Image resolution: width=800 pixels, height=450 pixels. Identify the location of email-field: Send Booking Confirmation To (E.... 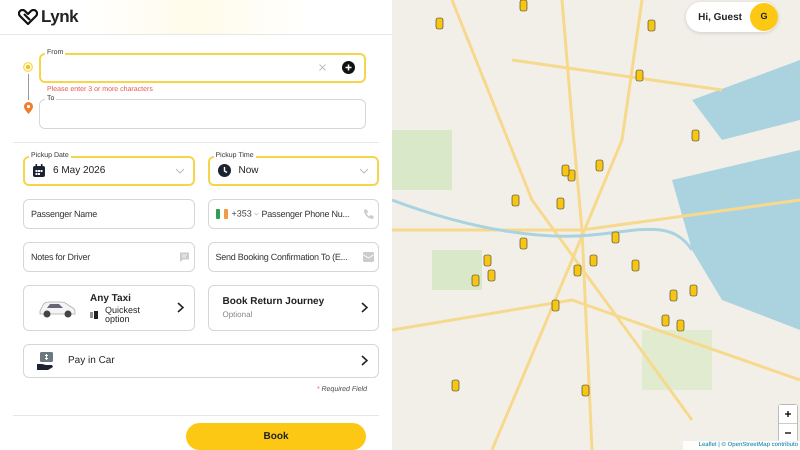
(293, 257).